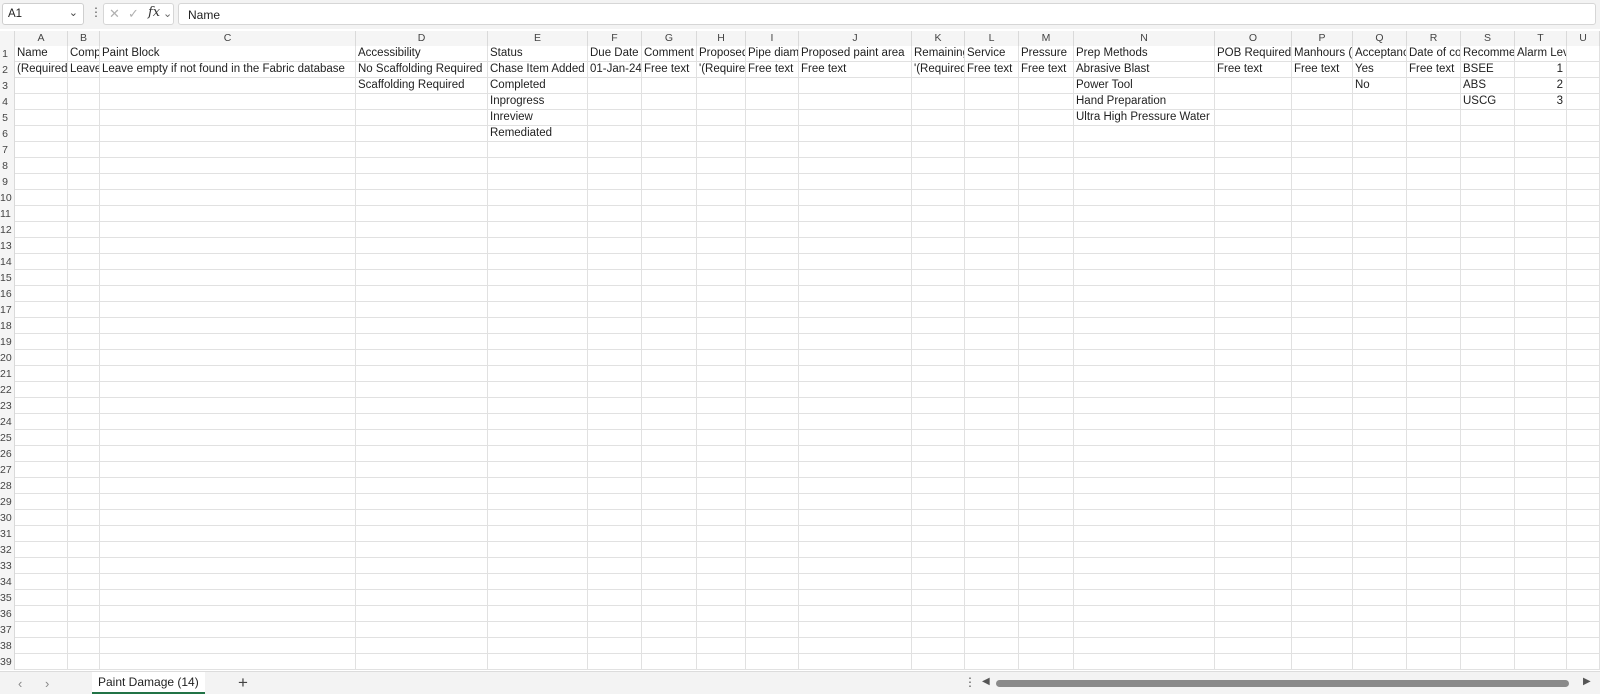 The image size is (1600, 694). What do you see at coordinates (1144, 534) in the screenshot?
I see `cell-n31` at bounding box center [1144, 534].